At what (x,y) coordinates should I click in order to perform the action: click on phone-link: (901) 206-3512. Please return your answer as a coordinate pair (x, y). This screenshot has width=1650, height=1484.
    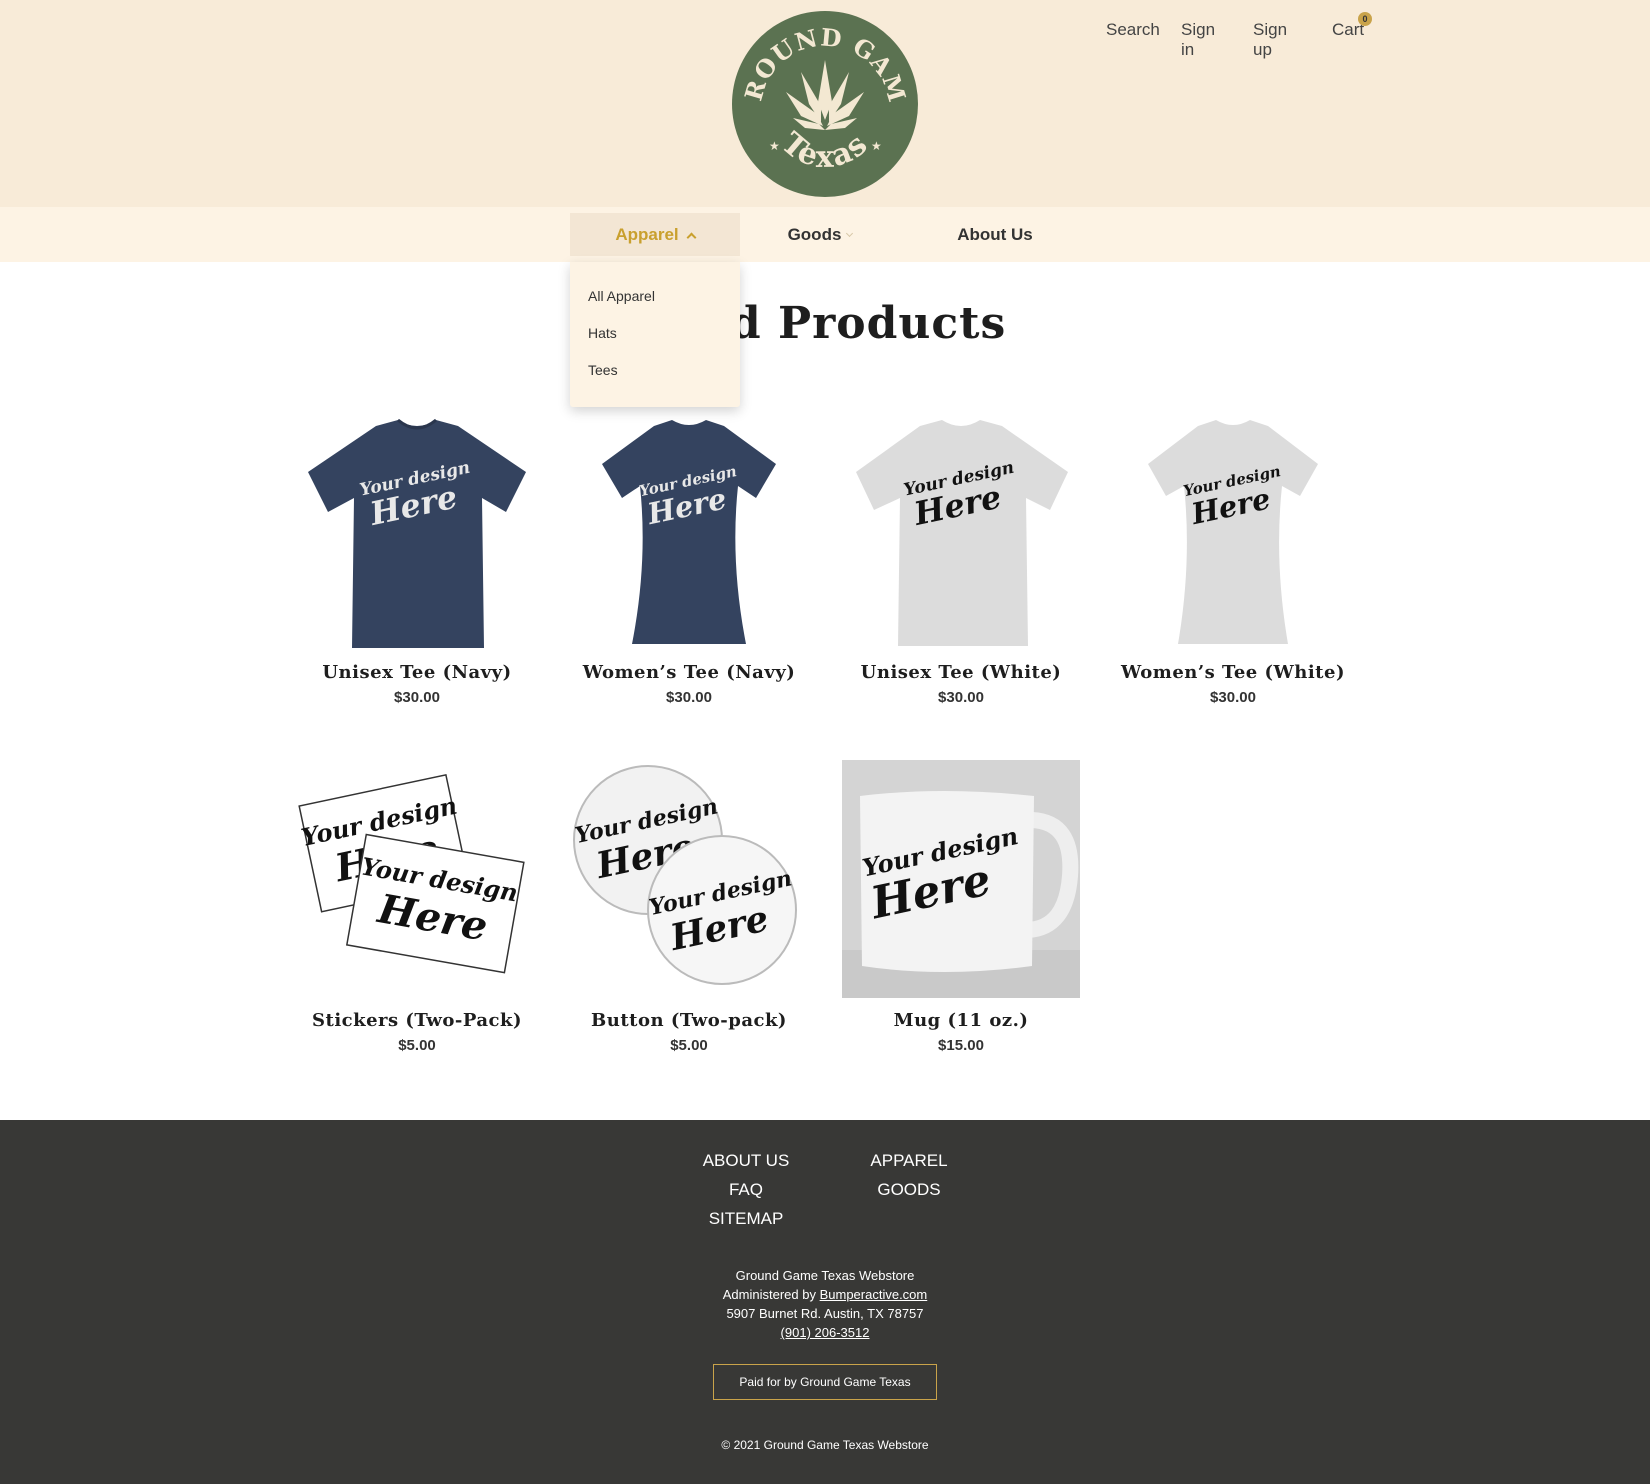
    Looking at the image, I should click on (825, 1332).